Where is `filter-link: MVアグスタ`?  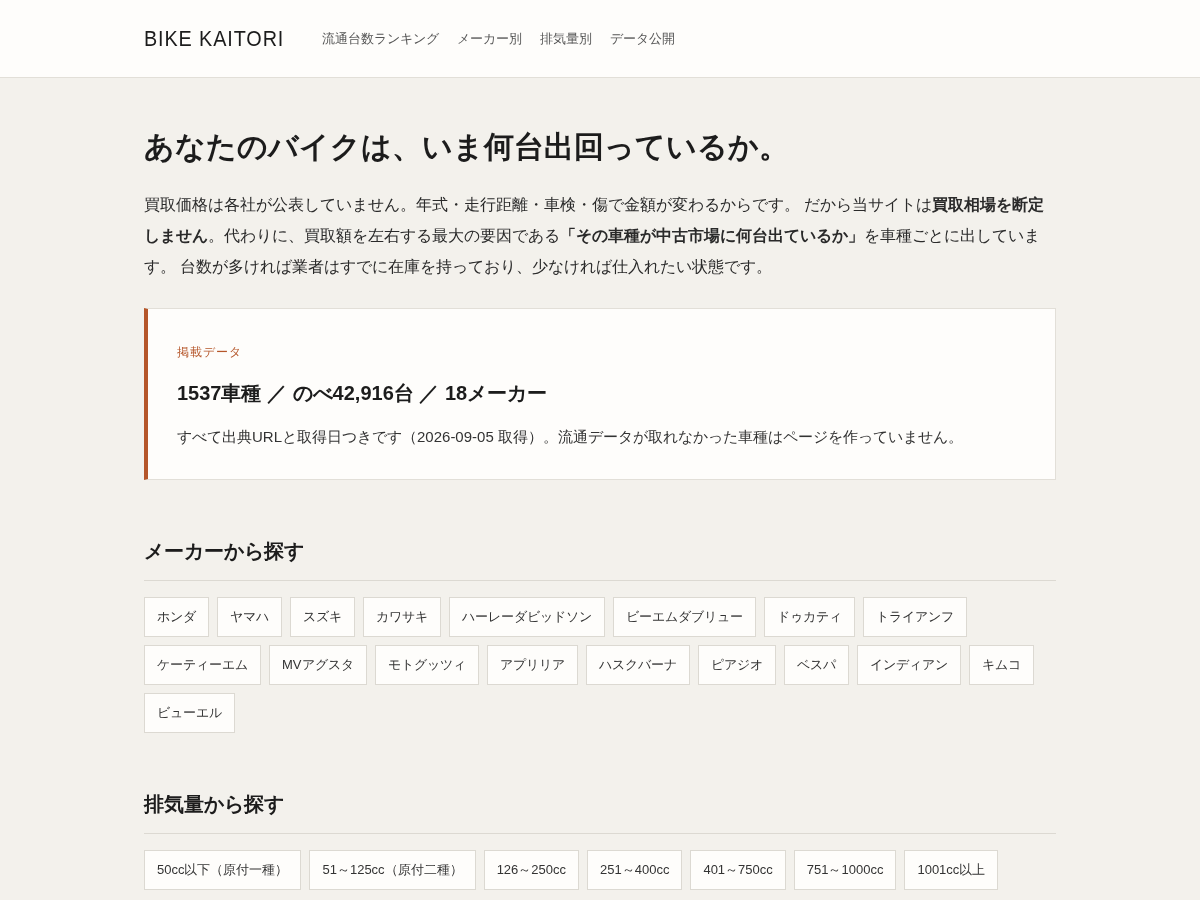 filter-link: MVアグスタ is located at coordinates (318, 664).